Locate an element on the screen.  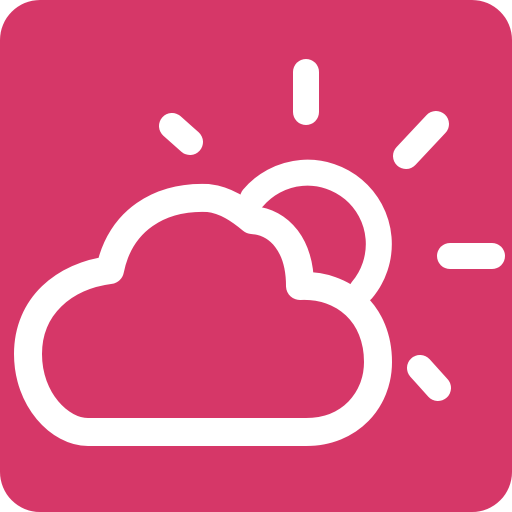
sun-ray-bottom-right is located at coordinates (429, 378).